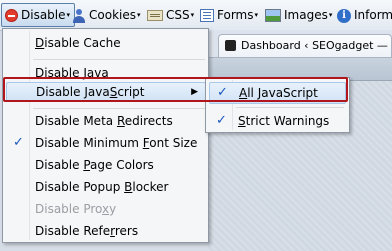 This screenshot has width=392, height=251. What do you see at coordinates (106, 121) in the screenshot?
I see `menu-item-disable-meta-redirects: Disable Meta Redirects` at bounding box center [106, 121].